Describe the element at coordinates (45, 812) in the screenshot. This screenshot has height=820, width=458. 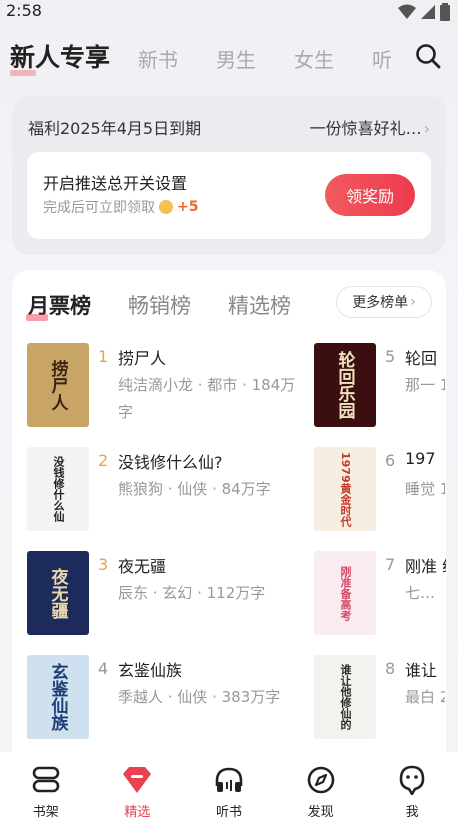
I see `nav-bookshelf-label: 书架` at that location.